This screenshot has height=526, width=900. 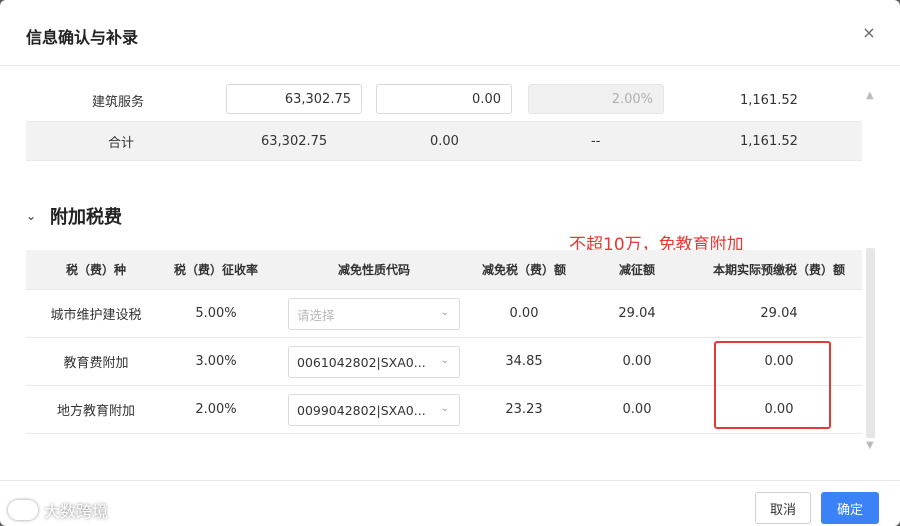 What do you see at coordinates (86, 217) in the screenshot?
I see `section-title: 附加税费` at bounding box center [86, 217].